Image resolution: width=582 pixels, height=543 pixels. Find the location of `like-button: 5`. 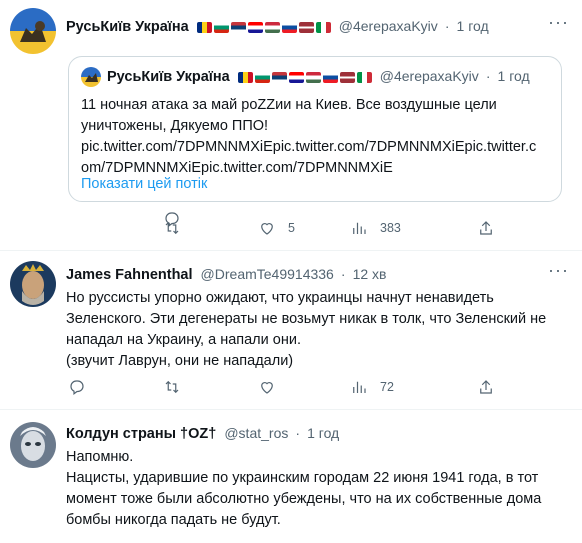

like-button: 5 is located at coordinates (276, 228).